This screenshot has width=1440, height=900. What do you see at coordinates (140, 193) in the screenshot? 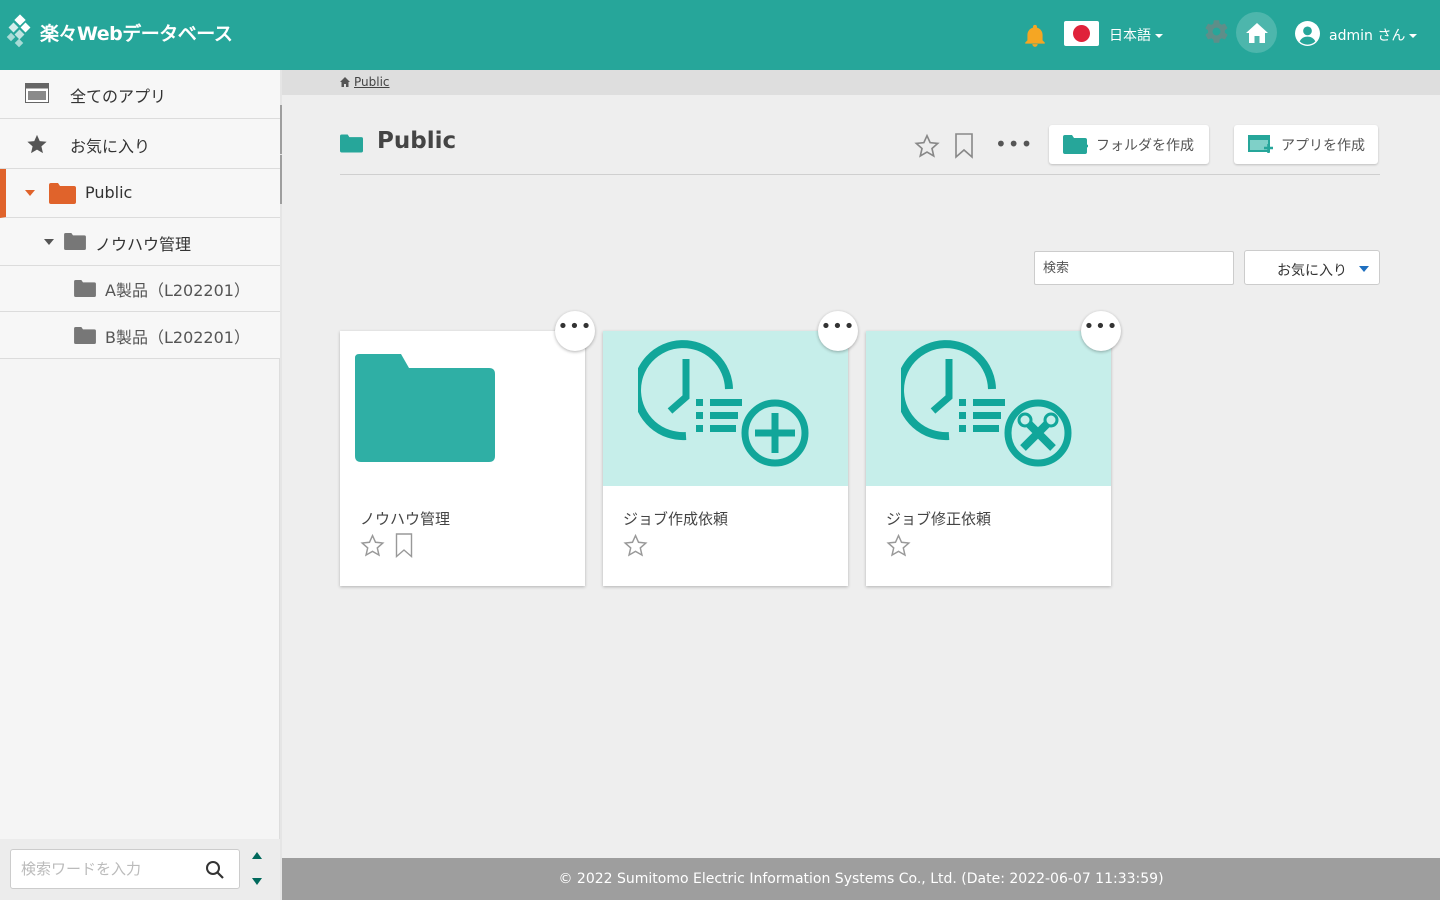
I see `sidebar-item-public: Public` at bounding box center [140, 193].